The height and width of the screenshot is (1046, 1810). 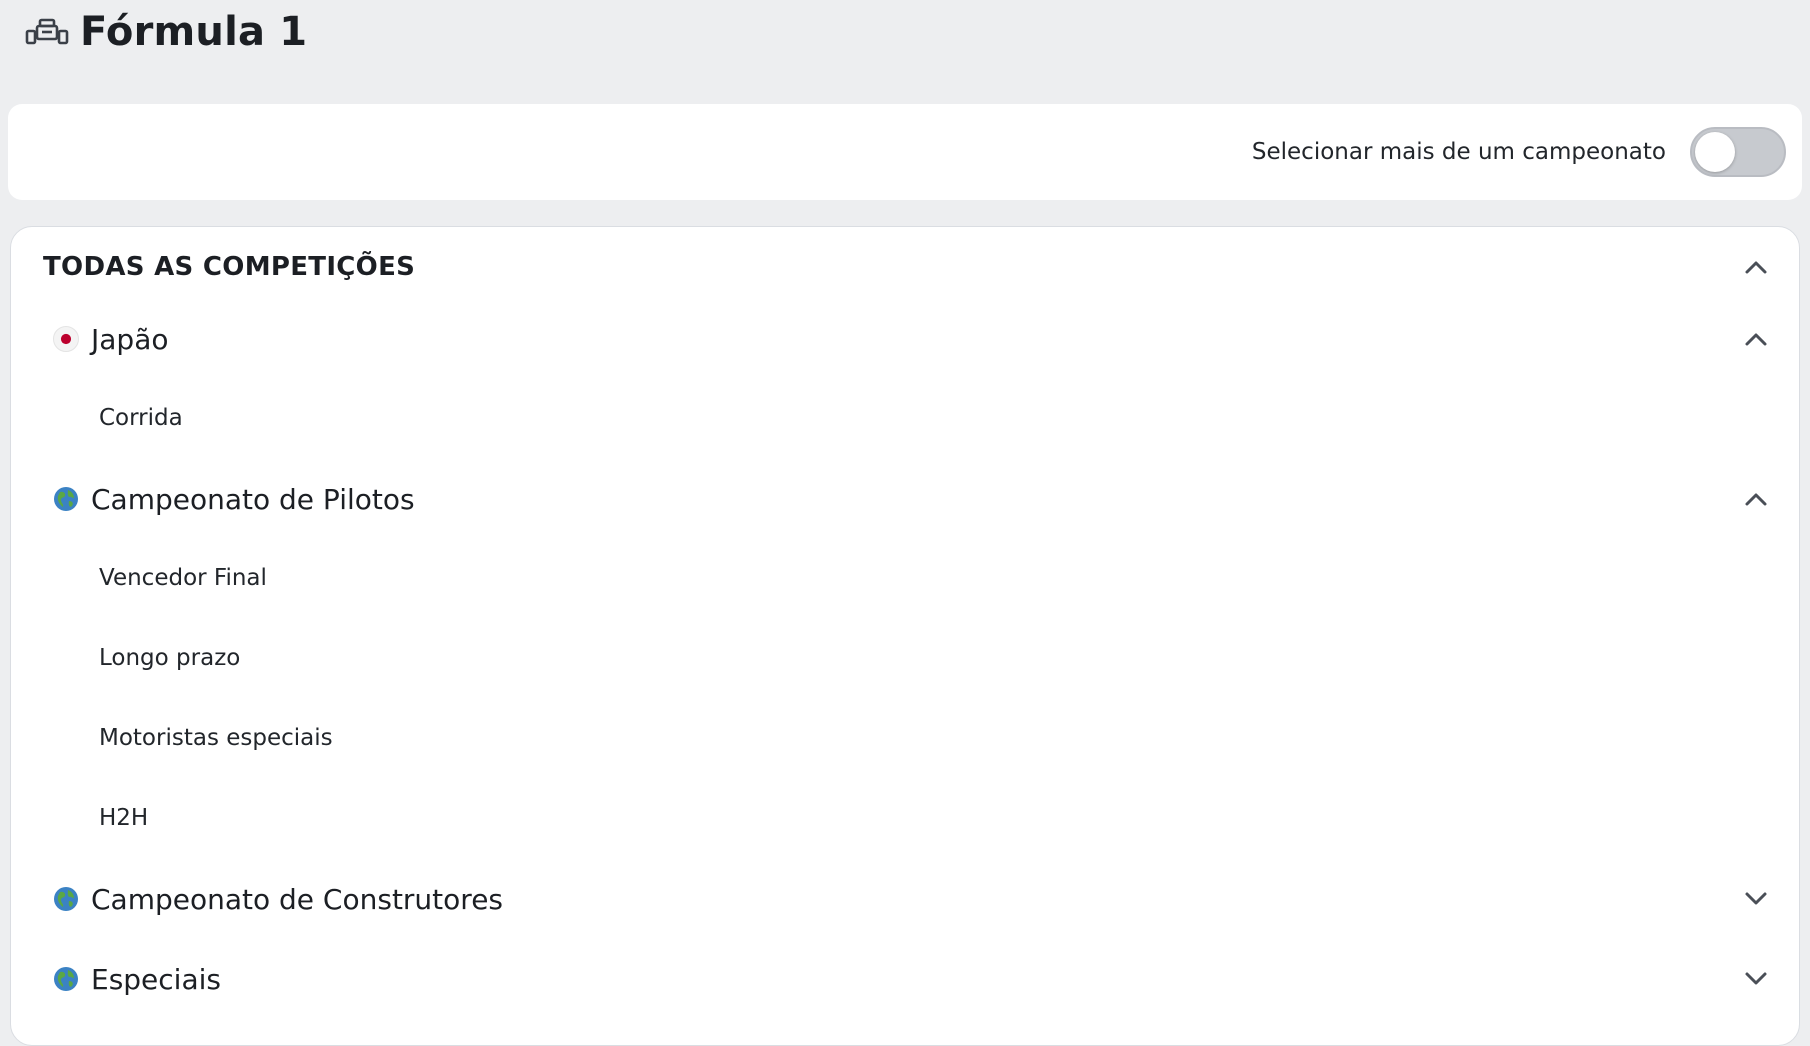 I want to click on group-label-drivers-championship: Campeonato de Pilotos, so click(x=253, y=499).